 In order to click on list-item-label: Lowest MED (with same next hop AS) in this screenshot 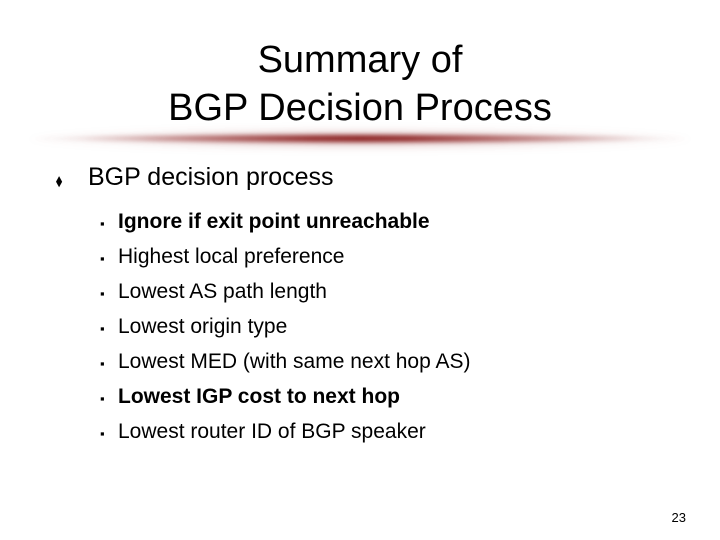, I will do `click(294, 361)`.